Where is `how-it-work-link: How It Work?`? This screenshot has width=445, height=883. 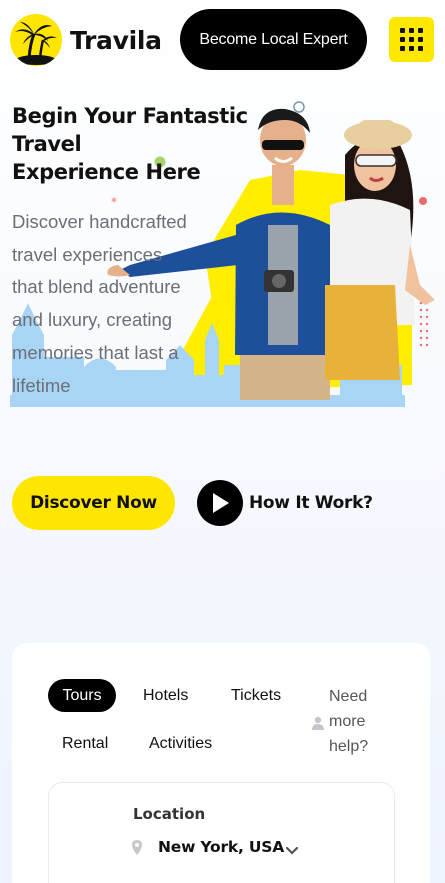
how-it-work-link: How It Work? is located at coordinates (285, 503).